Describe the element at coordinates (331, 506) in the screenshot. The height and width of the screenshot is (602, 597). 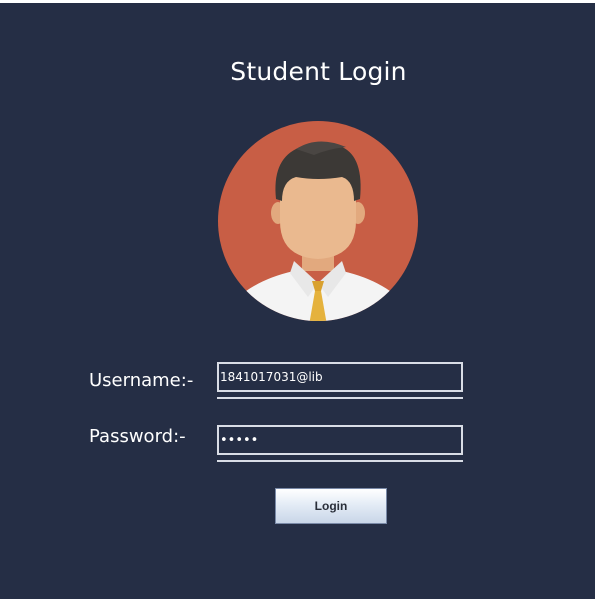
I see `login-button: Login` at that location.